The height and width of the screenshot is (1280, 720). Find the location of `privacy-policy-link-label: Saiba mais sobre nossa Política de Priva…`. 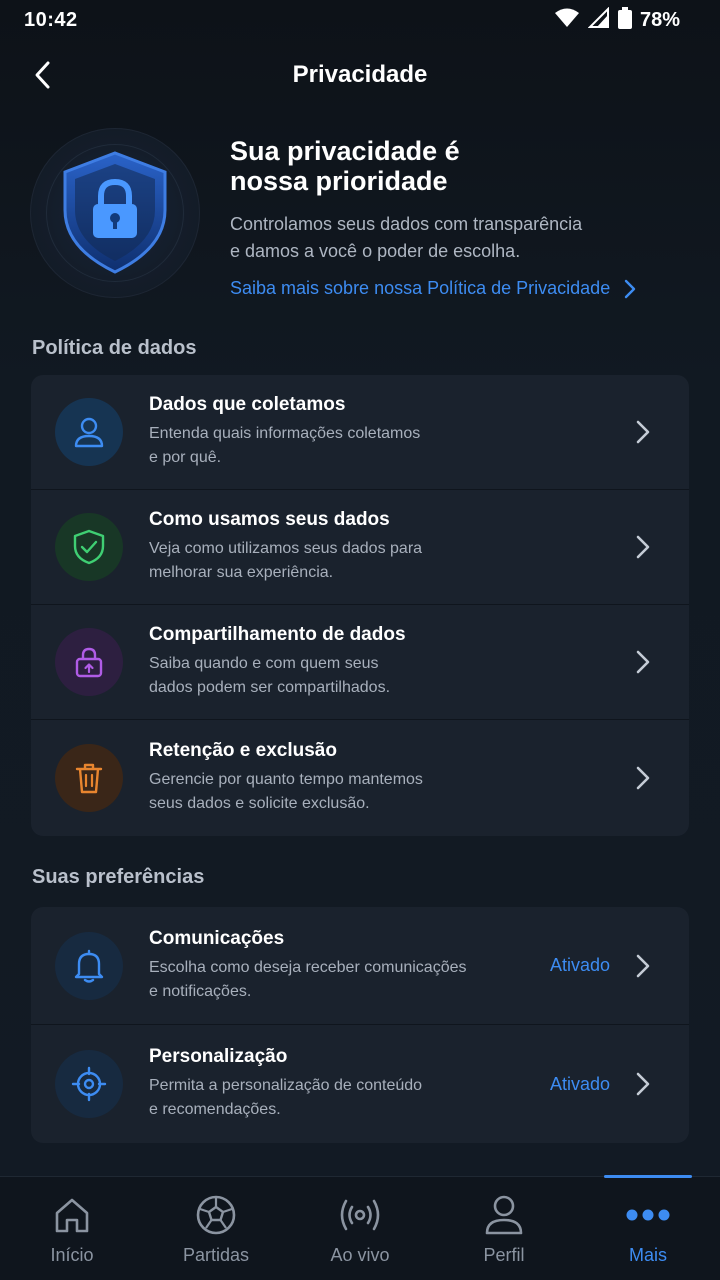

privacy-policy-link-label: Saiba mais sobre nossa Política de Priva… is located at coordinates (420, 288).